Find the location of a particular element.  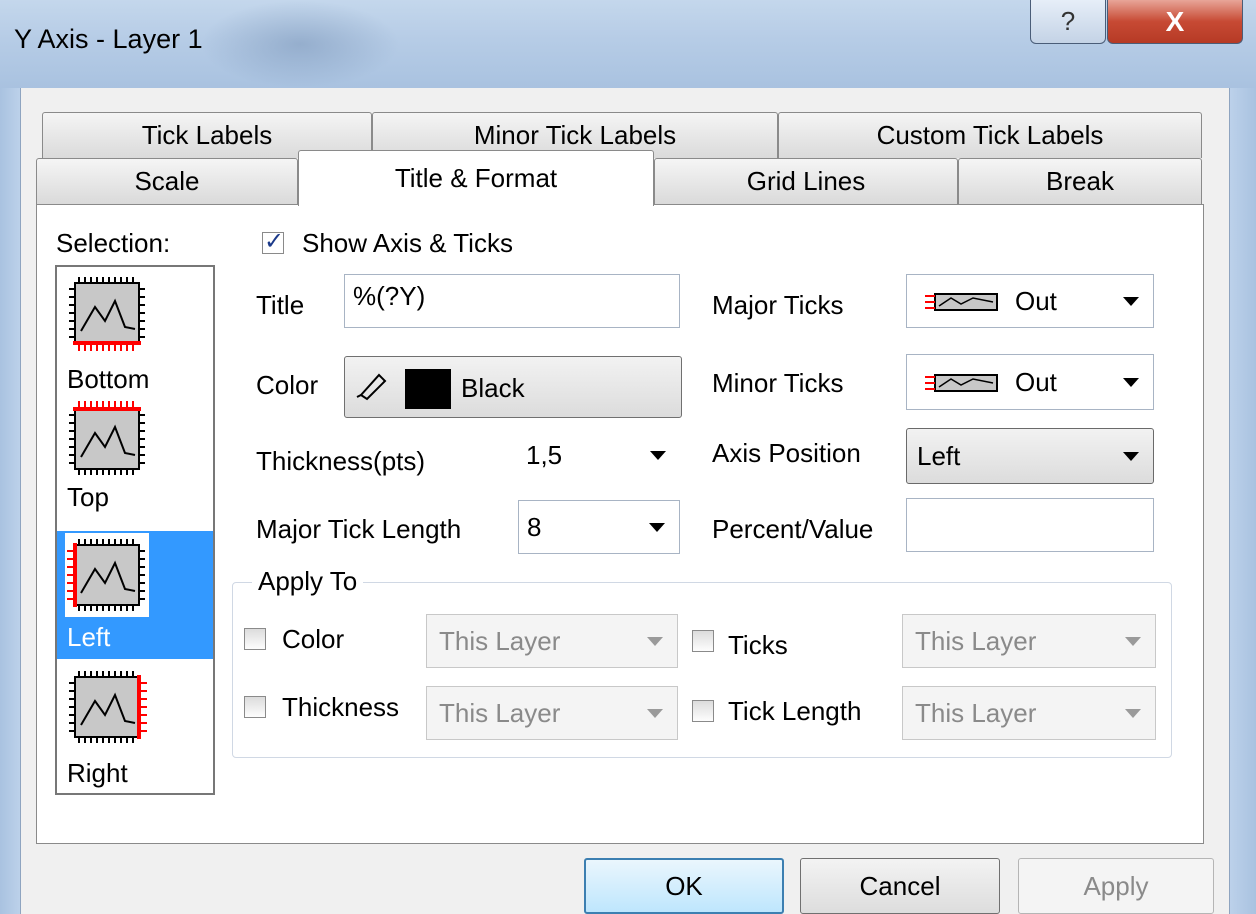

tab-custom-tick-labels: Custom Tick Labels is located at coordinates (990, 135).